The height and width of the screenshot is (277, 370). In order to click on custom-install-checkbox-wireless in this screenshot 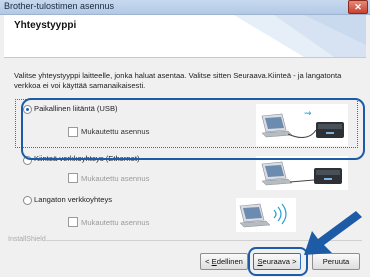, I will do `click(73, 222)`.